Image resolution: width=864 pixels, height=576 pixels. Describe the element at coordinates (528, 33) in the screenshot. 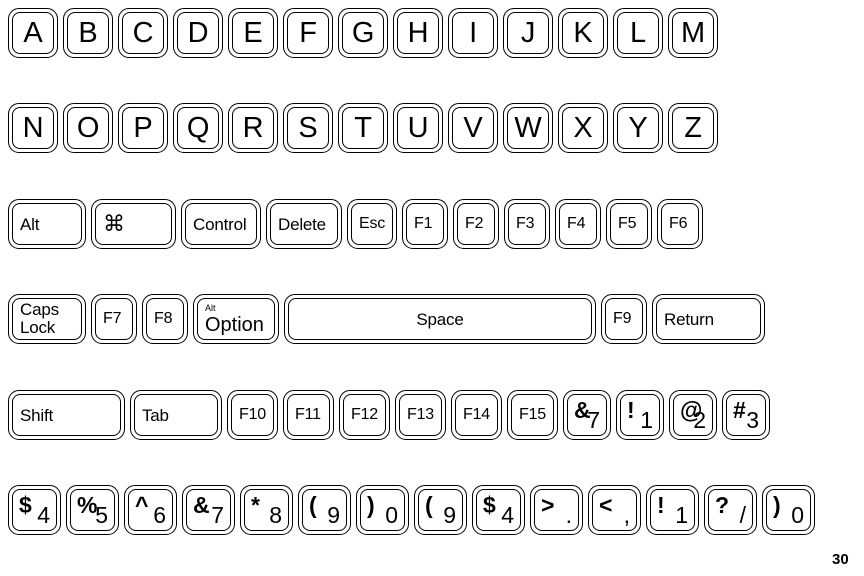

I see `key-j: J` at that location.